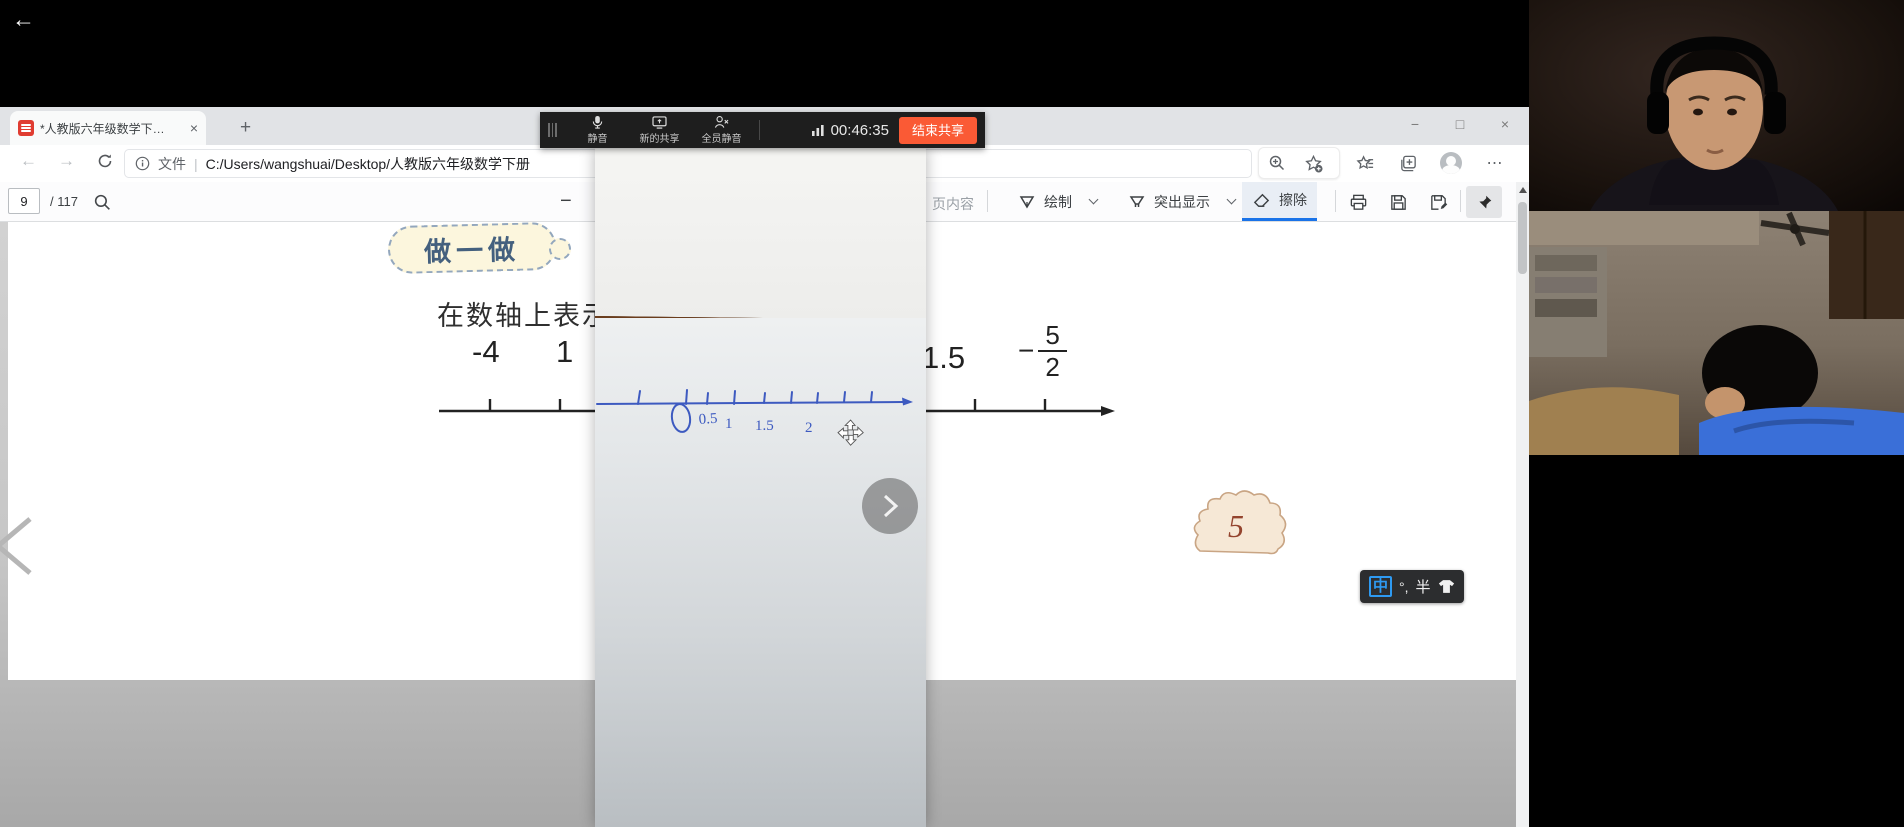 The image size is (1904, 827). What do you see at coordinates (18, 548) in the screenshot?
I see `previous-page-chevron` at bounding box center [18, 548].